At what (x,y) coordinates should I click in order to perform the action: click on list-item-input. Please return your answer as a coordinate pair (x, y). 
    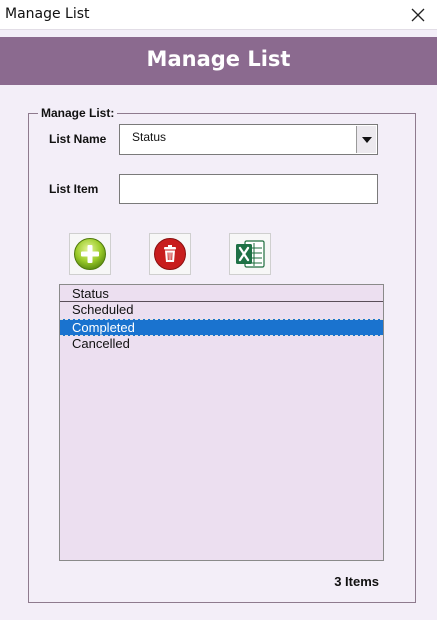
    Looking at the image, I should click on (248, 189).